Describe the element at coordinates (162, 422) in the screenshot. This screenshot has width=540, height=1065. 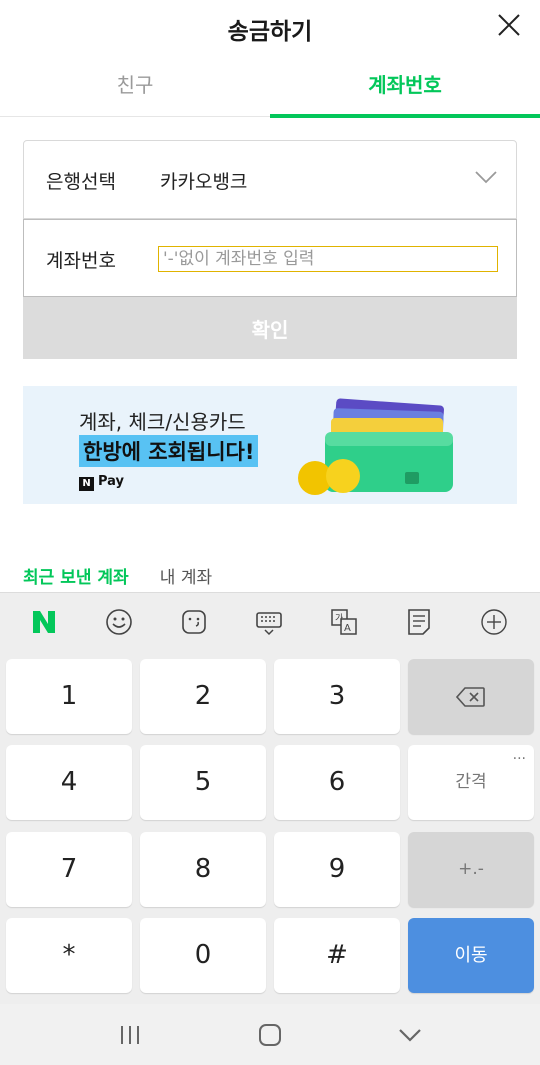
I see `banner-line1: 계좌, 체크/신용카드` at that location.